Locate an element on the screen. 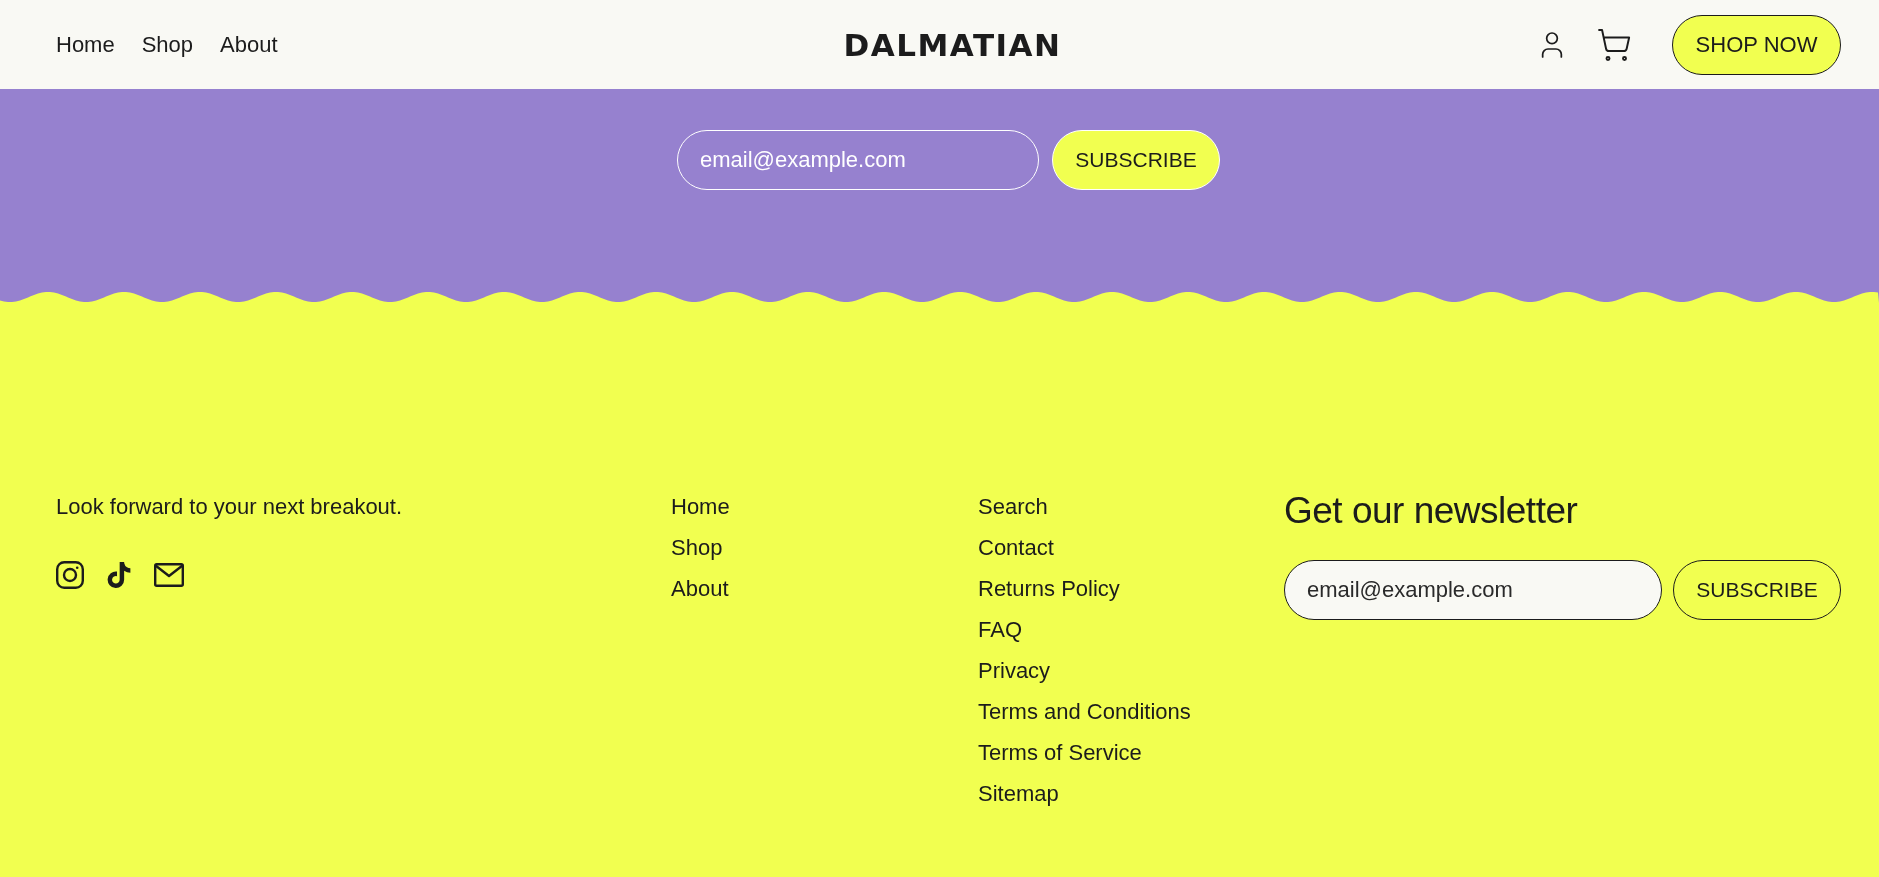 This screenshot has width=1879, height=877. brand-logo: DALMATIAN is located at coordinates (952, 44).